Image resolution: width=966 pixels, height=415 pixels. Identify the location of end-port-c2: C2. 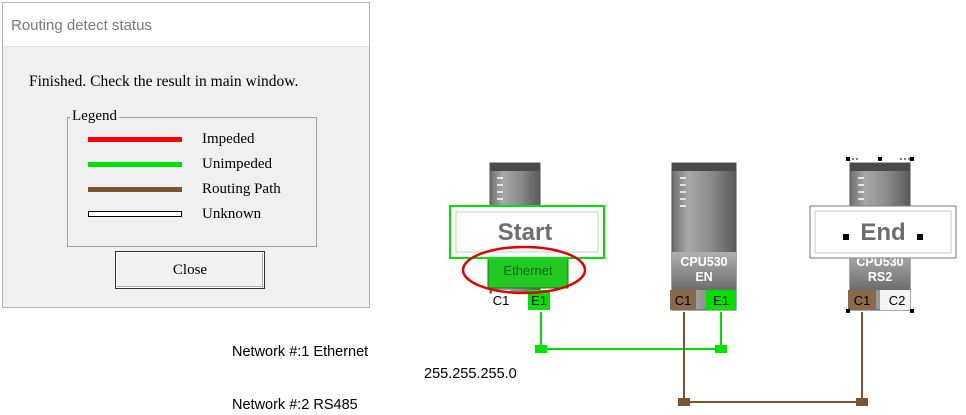
(897, 300).